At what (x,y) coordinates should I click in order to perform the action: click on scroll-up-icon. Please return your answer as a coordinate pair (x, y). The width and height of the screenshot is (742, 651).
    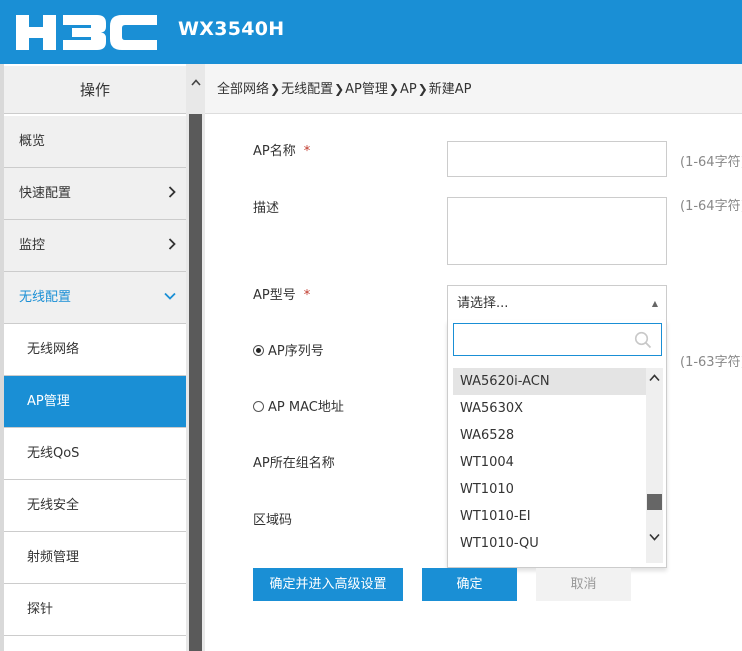
    Looking at the image, I should click on (195, 83).